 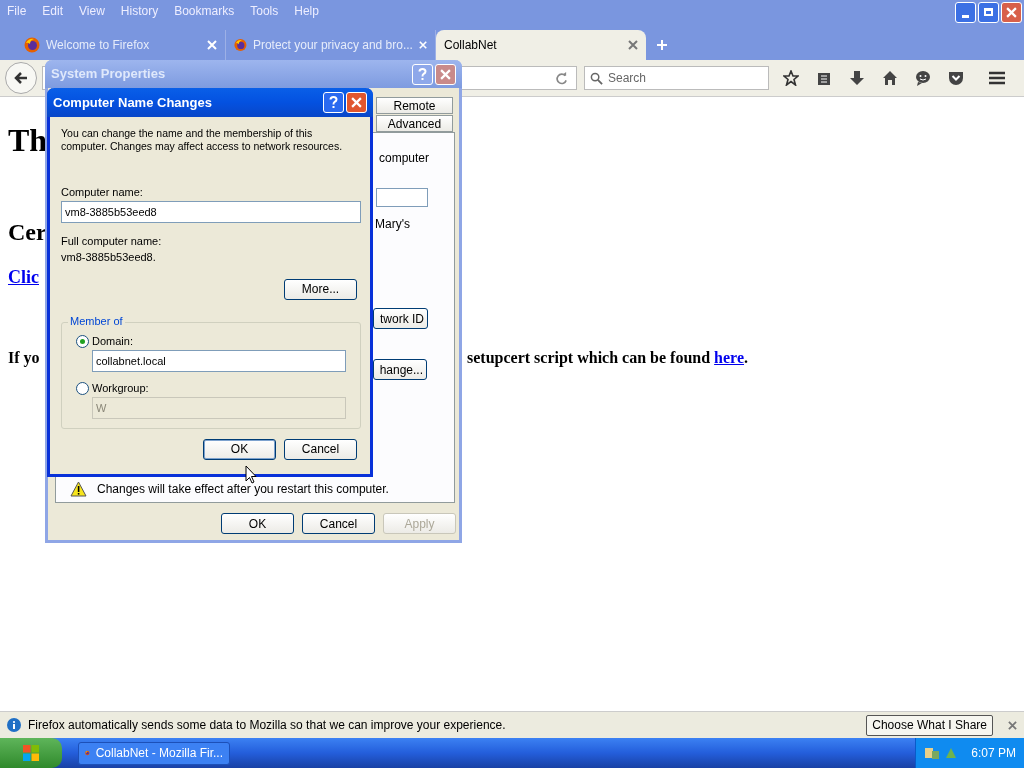 I want to click on restart-notice: Changes will take effect after you restart this computer., so click(x=243, y=489).